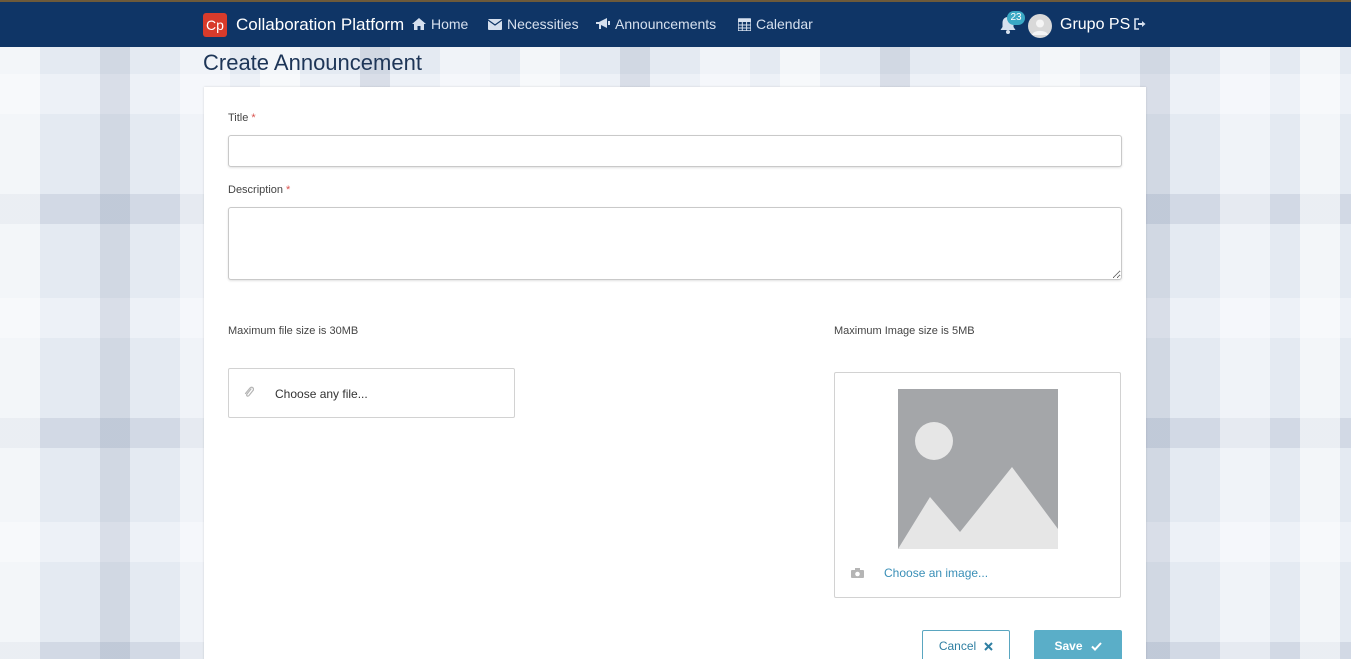 Image resolution: width=1351 pixels, height=659 pixels. I want to click on cancel-button: Cancel, so click(966, 644).